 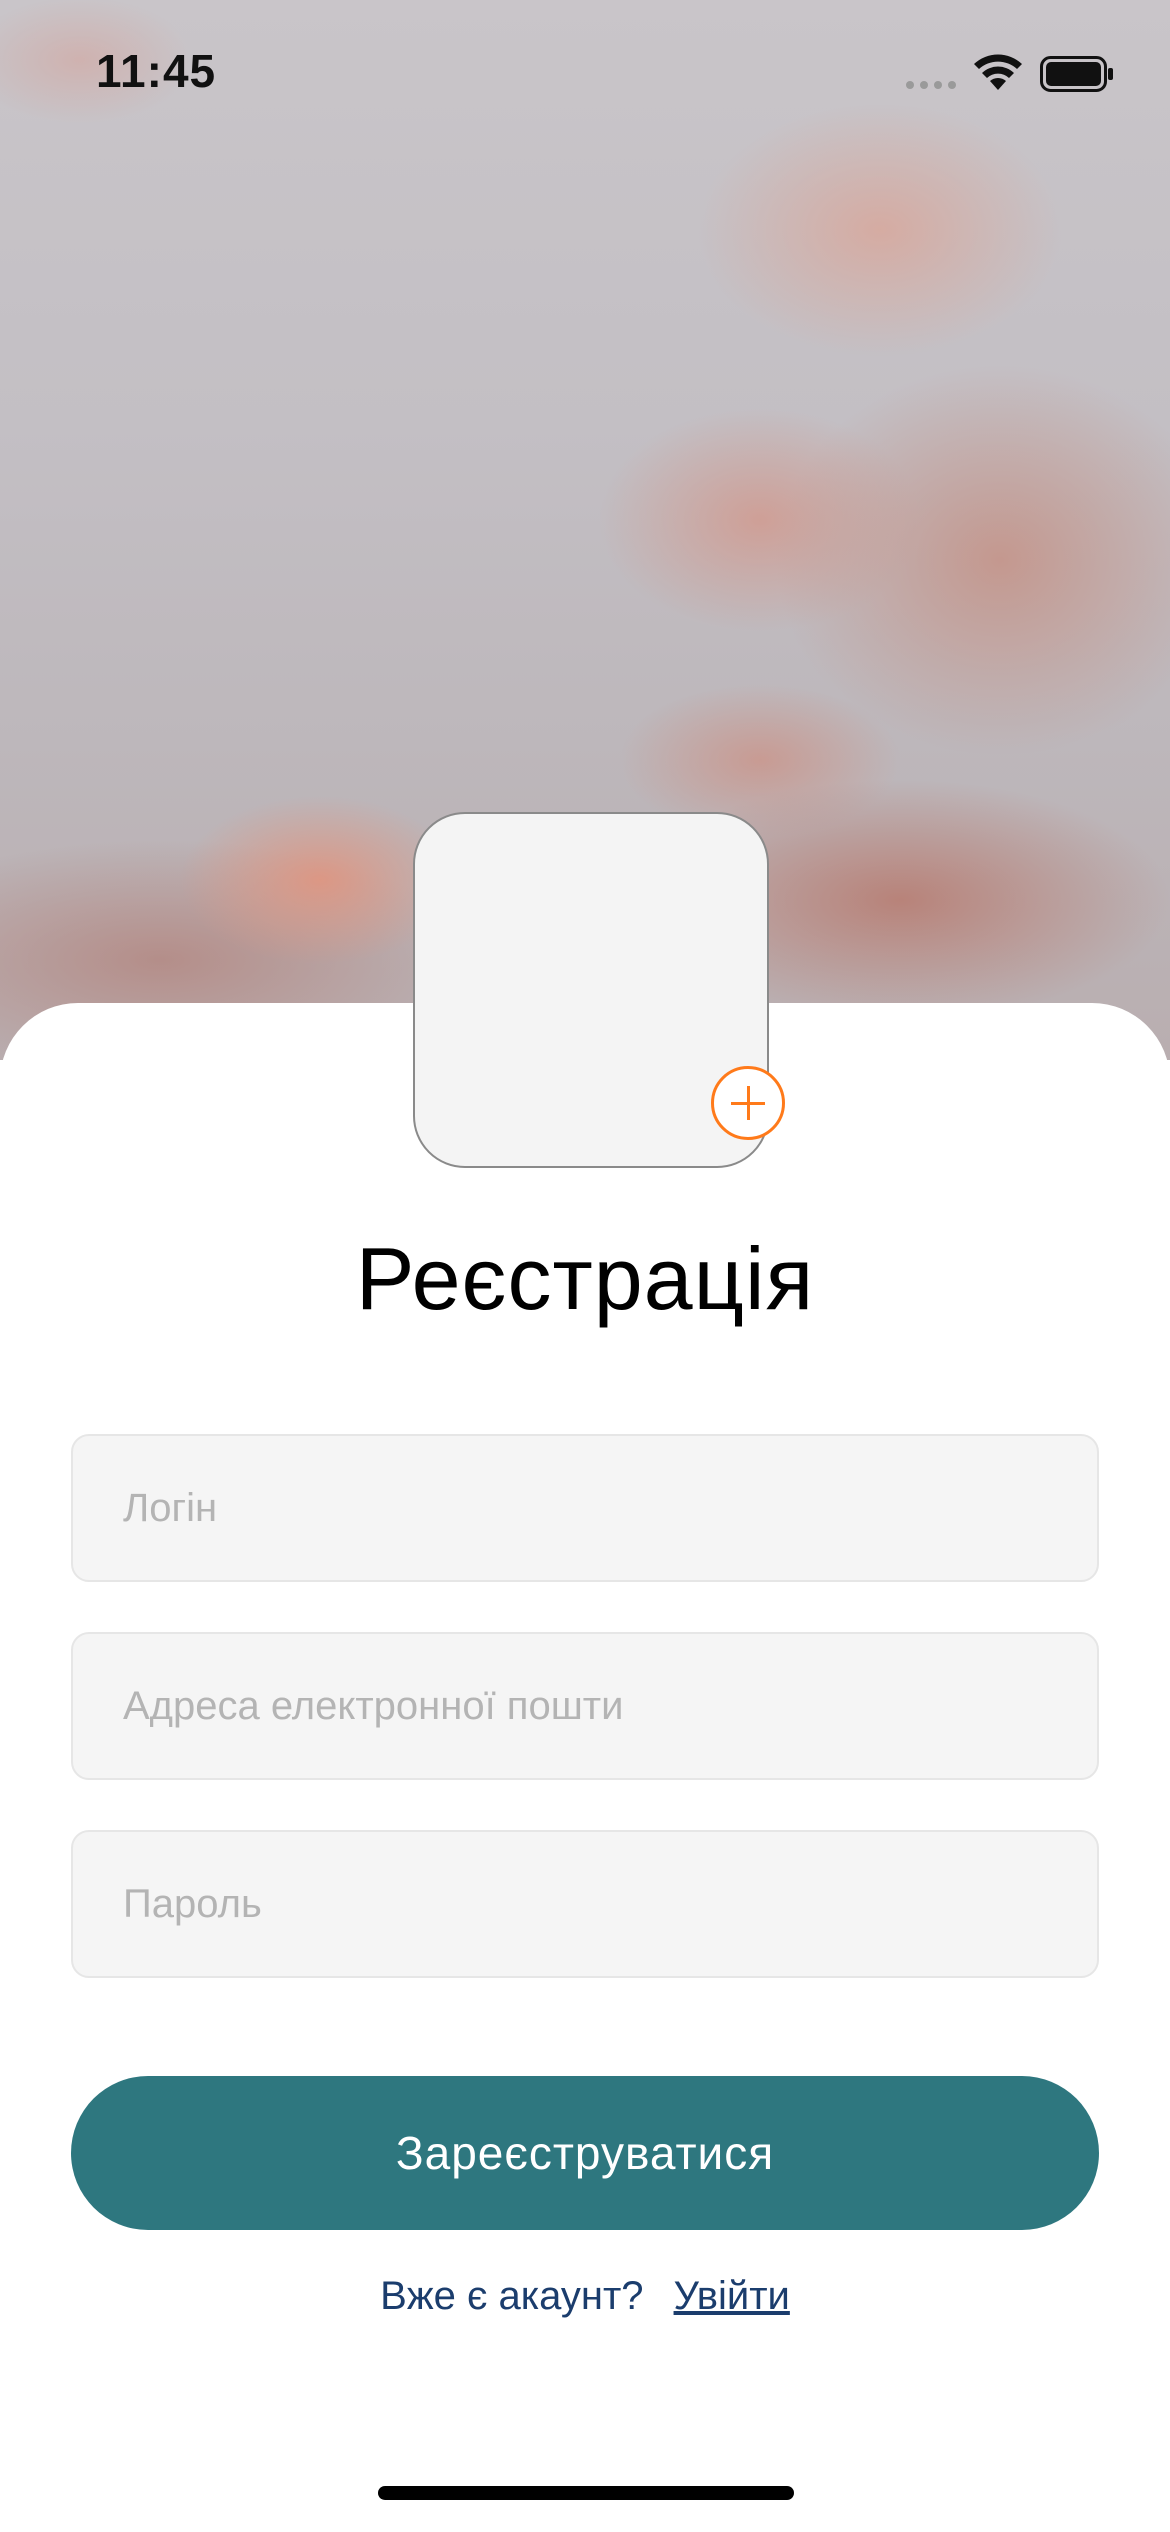 I want to click on password-field, so click(x=585, y=1904).